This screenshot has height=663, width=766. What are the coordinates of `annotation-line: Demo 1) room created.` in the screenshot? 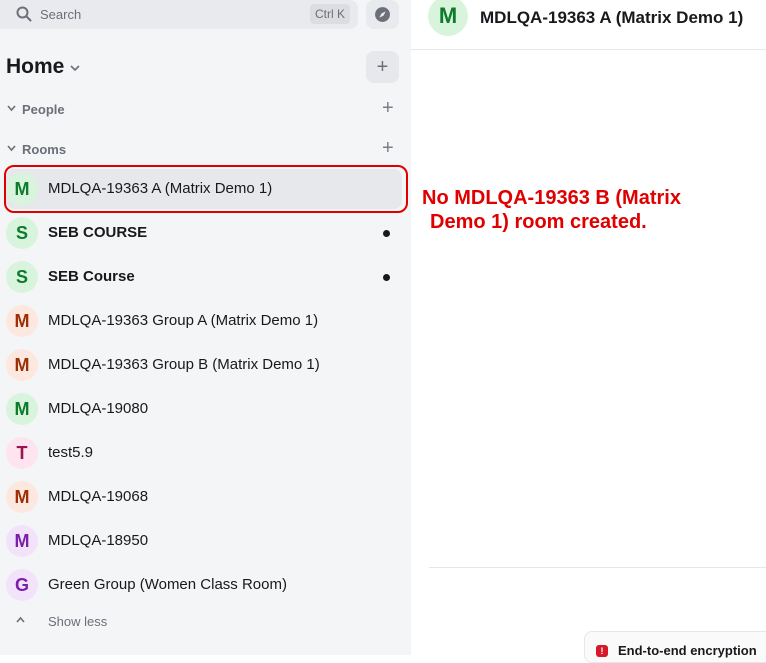 It's located at (538, 222).